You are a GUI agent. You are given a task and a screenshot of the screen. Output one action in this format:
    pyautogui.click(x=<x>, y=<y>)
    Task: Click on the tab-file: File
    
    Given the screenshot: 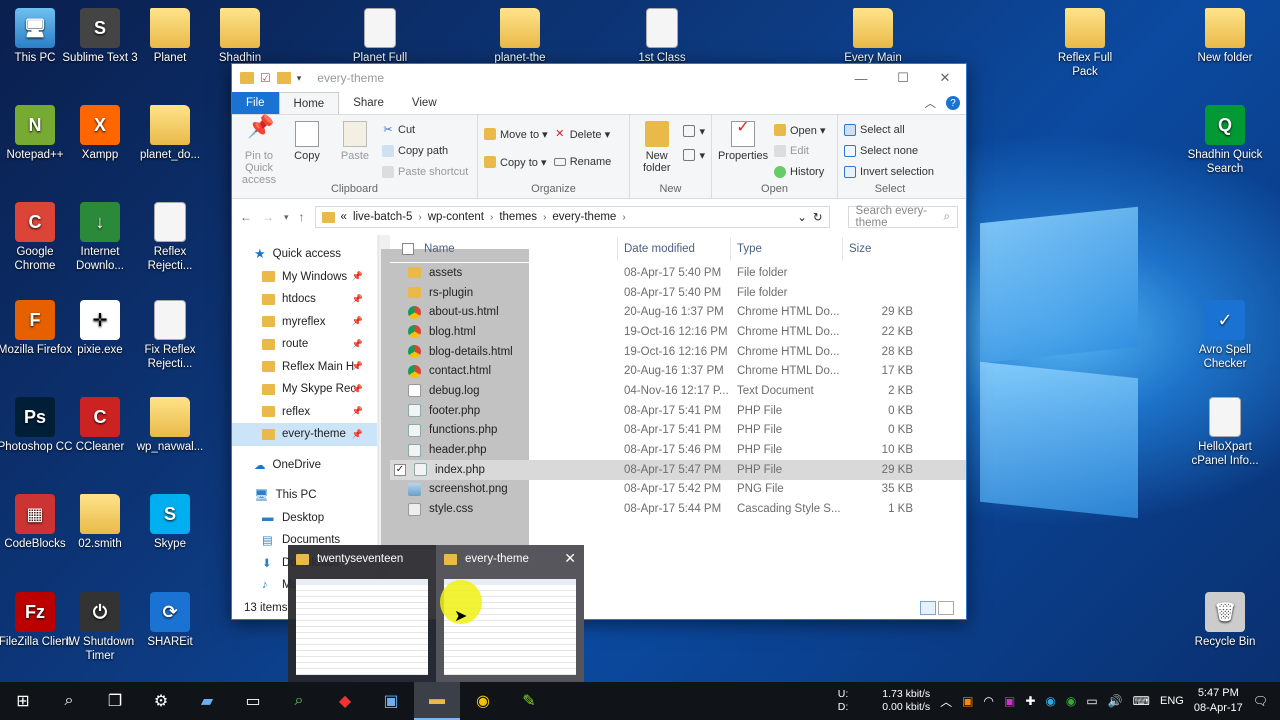 What is the action you would take?
    pyautogui.click(x=255, y=103)
    